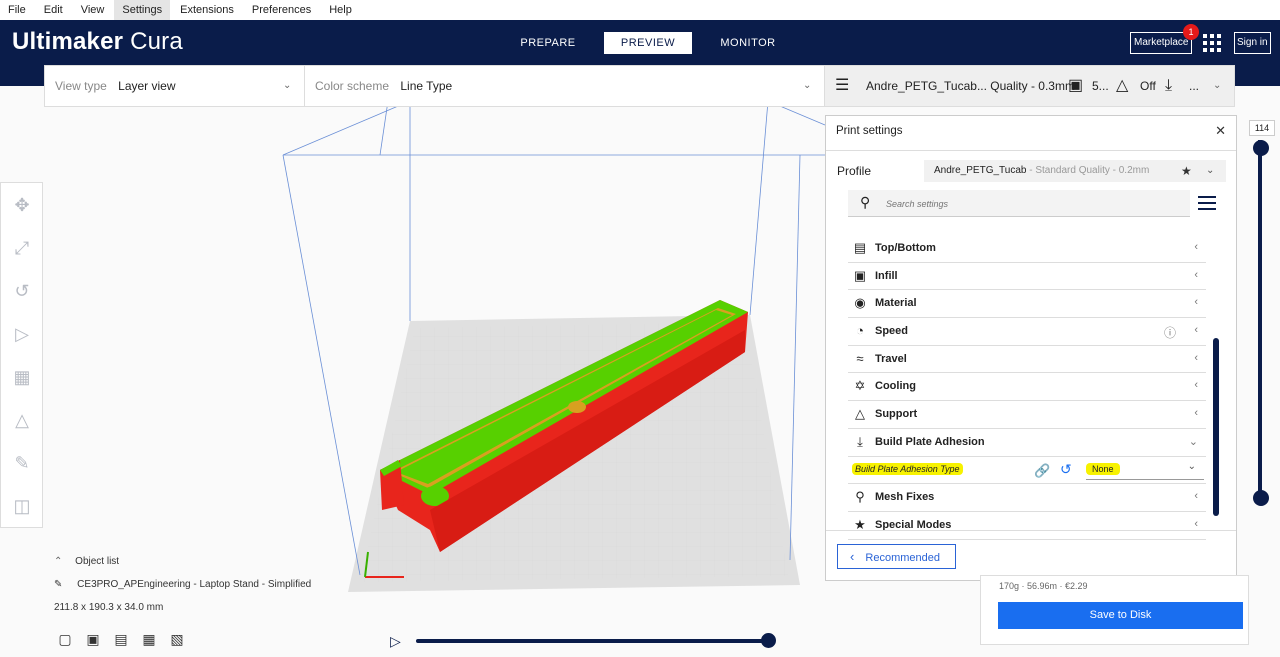  Describe the element at coordinates (854, 171) in the screenshot. I see `profile-label: Profile` at that location.